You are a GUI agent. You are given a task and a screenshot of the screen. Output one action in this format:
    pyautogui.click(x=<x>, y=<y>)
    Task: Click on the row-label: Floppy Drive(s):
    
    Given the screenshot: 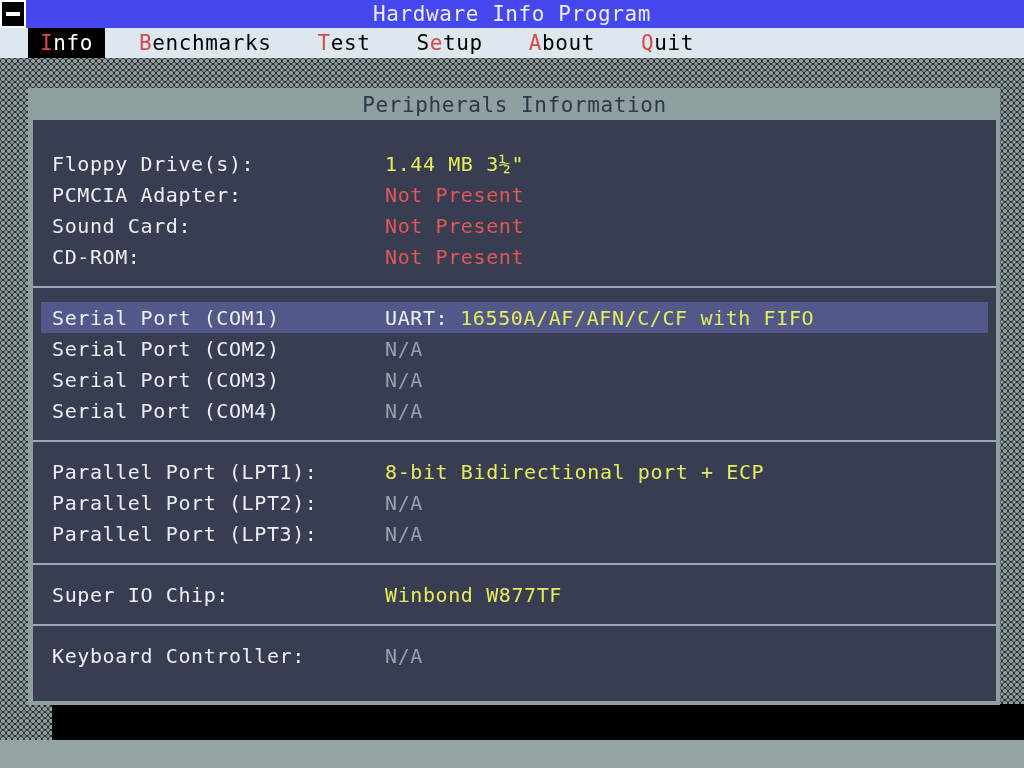 What is the action you would take?
    pyautogui.click(x=154, y=163)
    